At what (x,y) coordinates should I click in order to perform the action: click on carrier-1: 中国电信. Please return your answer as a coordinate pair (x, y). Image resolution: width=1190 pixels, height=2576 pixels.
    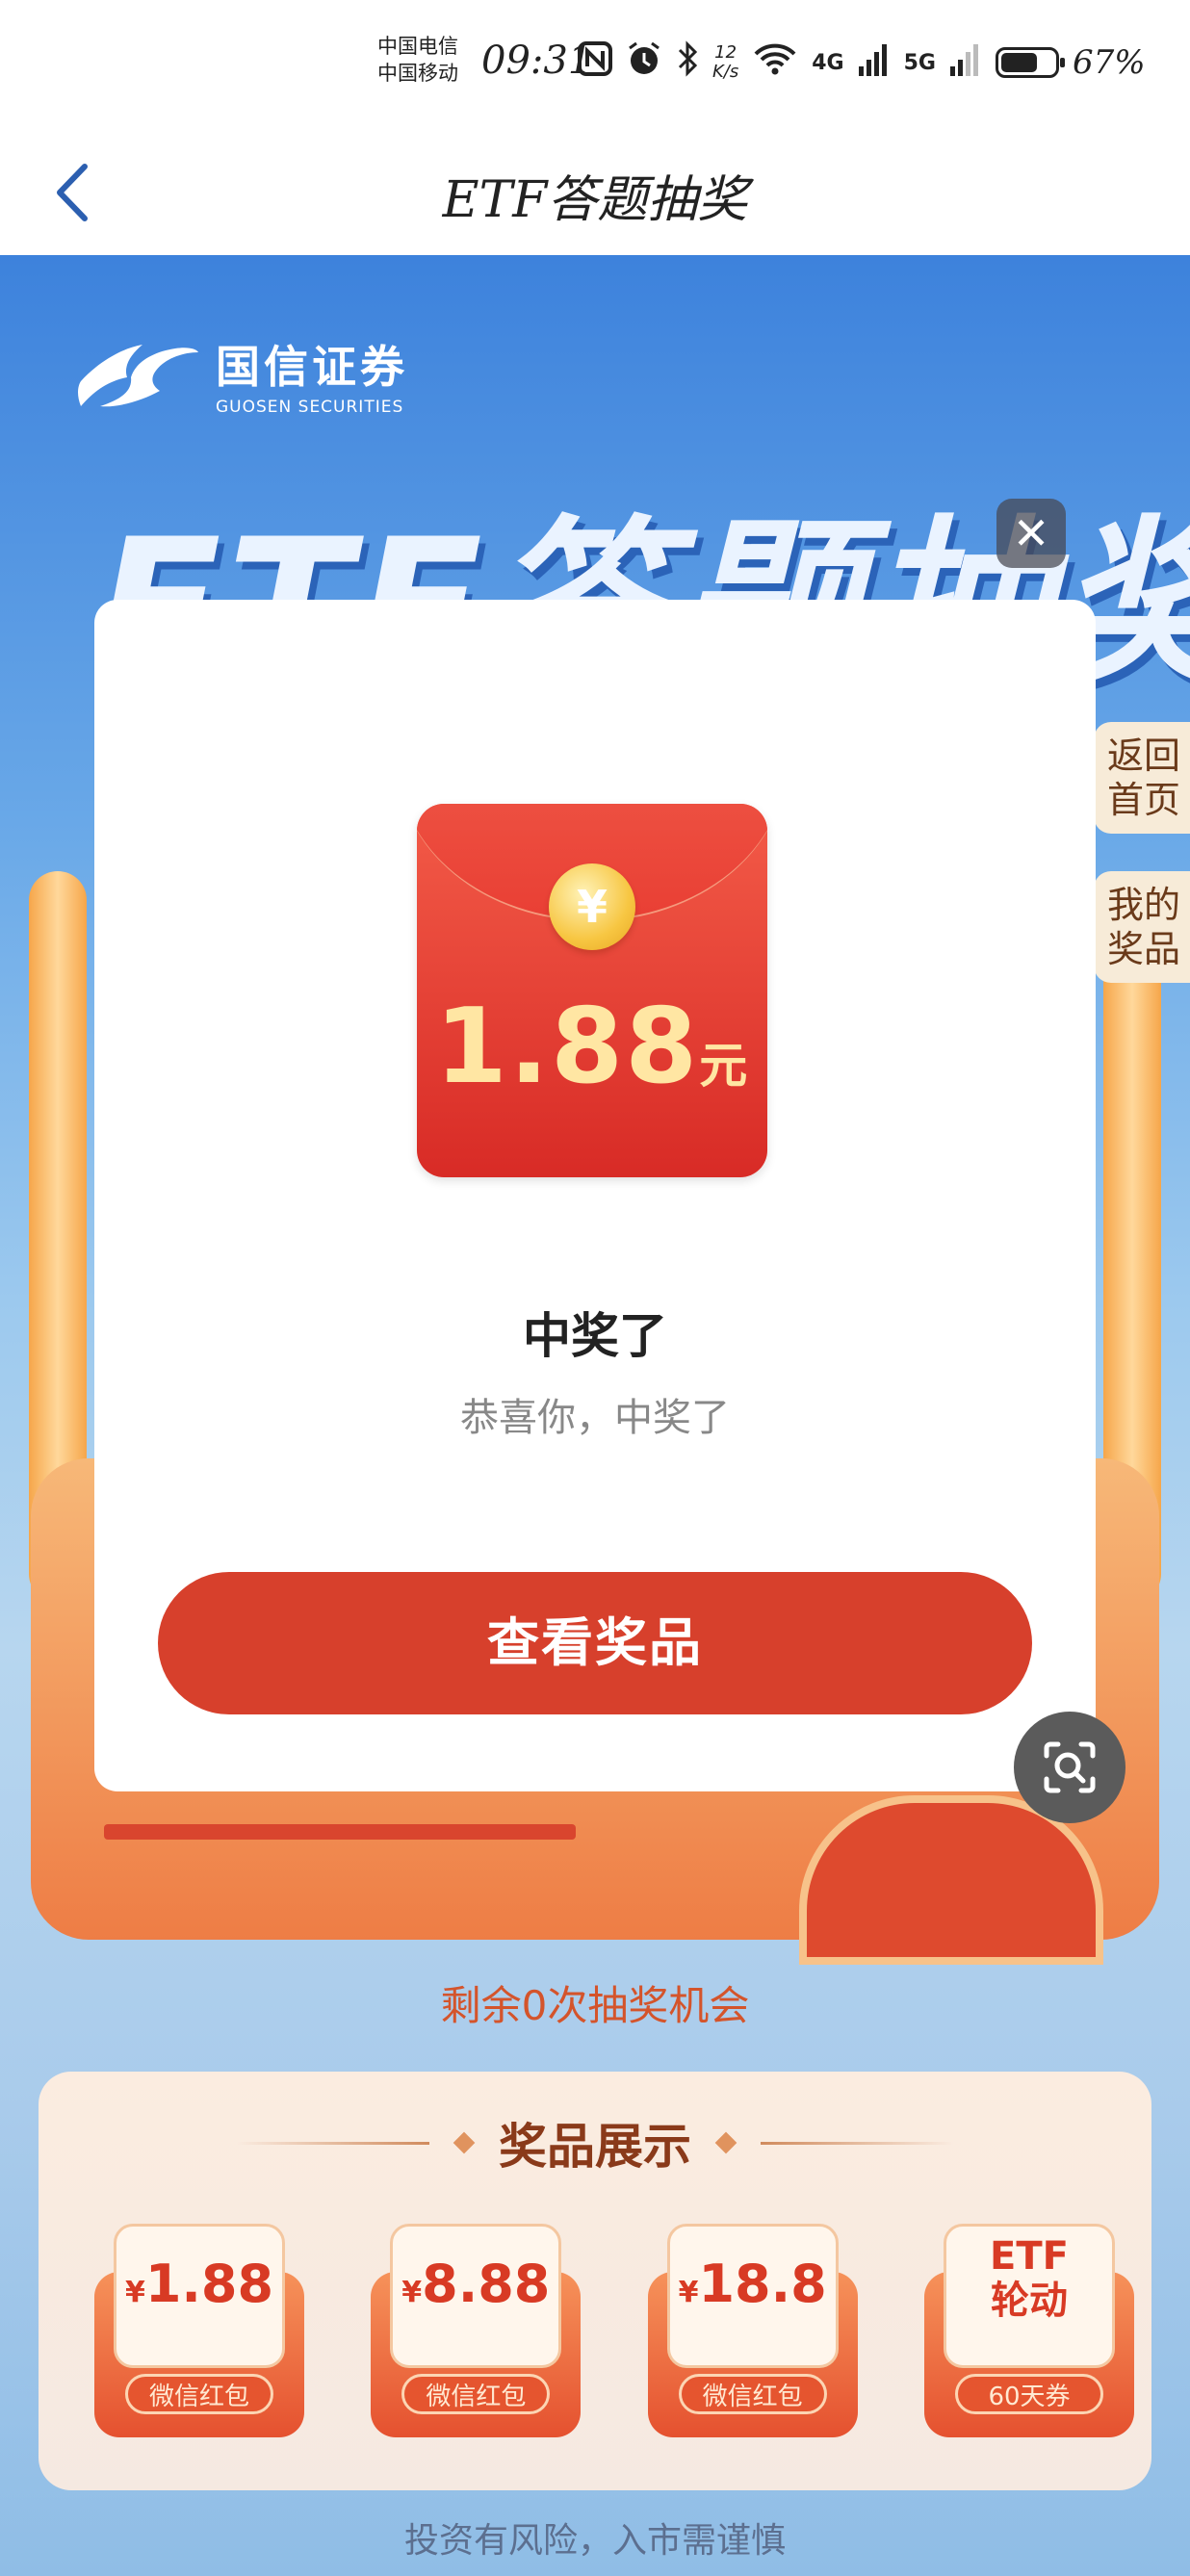
    Looking at the image, I should click on (418, 46).